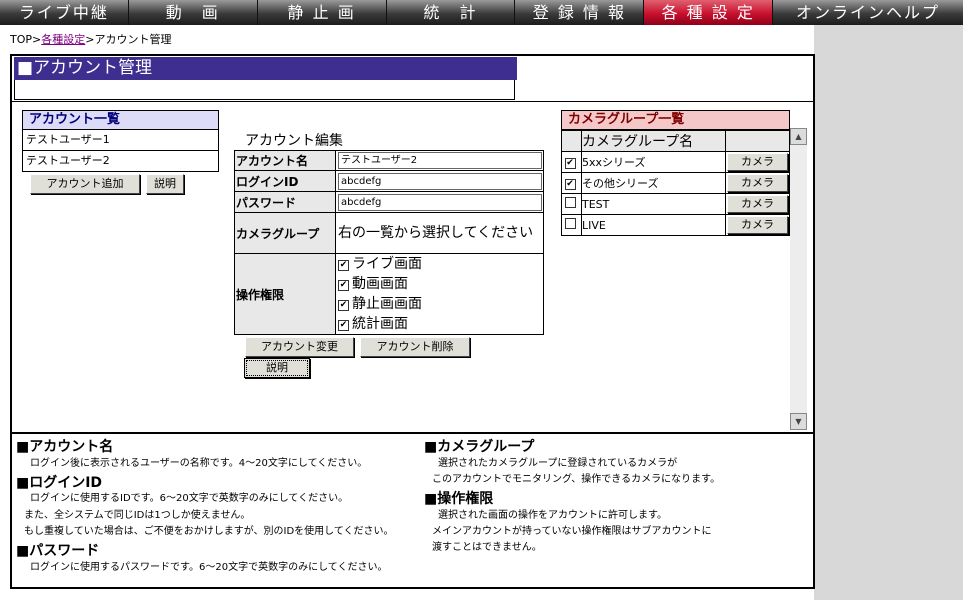  What do you see at coordinates (653, 162) in the screenshot?
I see `camera-group-name: 5xxシリーズ` at bounding box center [653, 162].